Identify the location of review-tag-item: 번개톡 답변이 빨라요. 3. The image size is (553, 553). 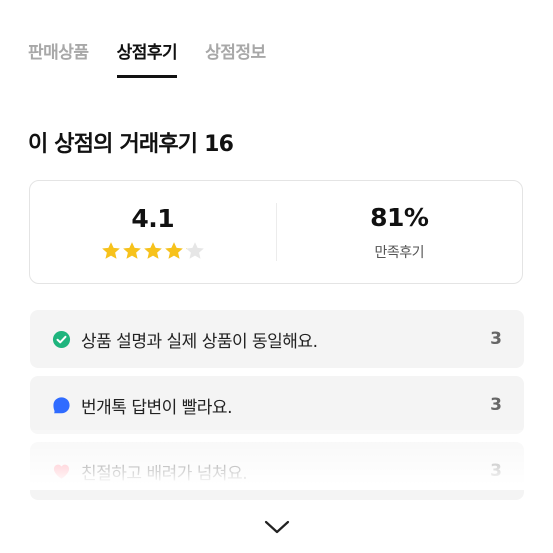
(277, 405).